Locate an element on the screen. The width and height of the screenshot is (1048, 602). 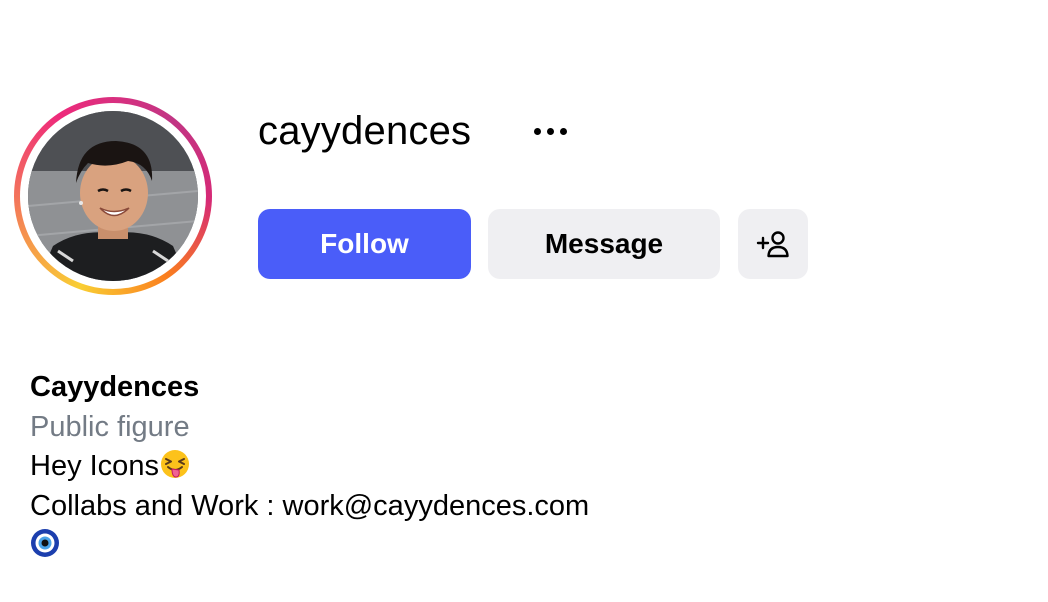
squinting-face-with-tongue-emoji is located at coordinates (174, 464).